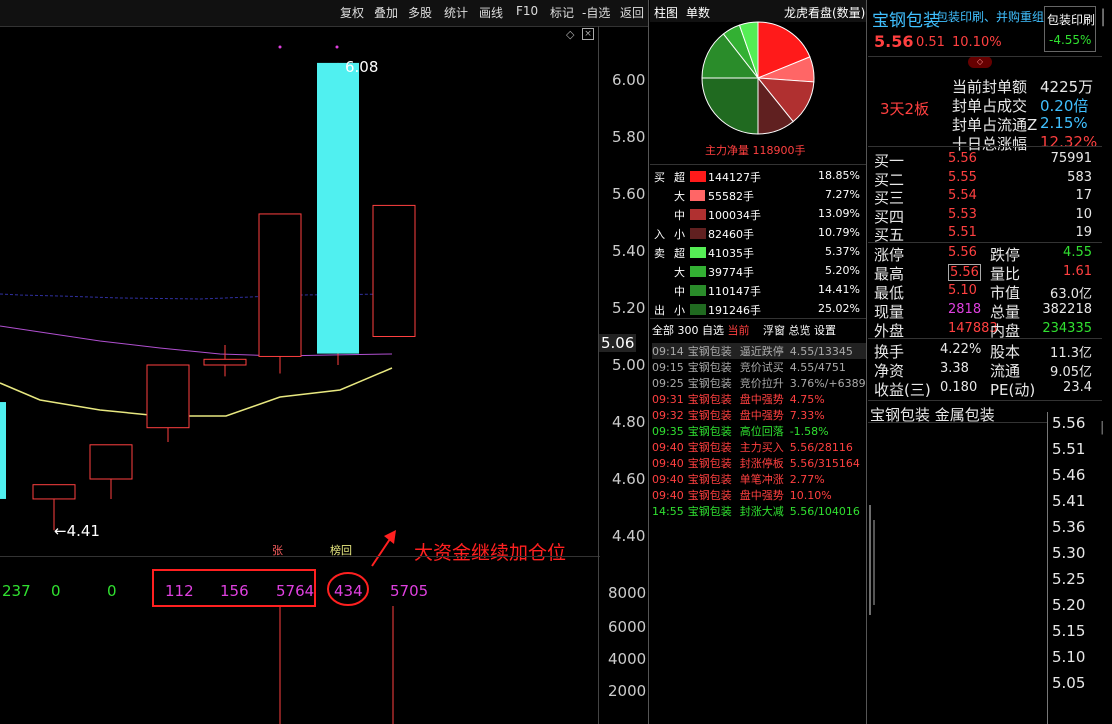 The height and width of the screenshot is (724, 1112). Describe the element at coordinates (734, 177) in the screenshot. I see `flow-value: 144127手` at that location.